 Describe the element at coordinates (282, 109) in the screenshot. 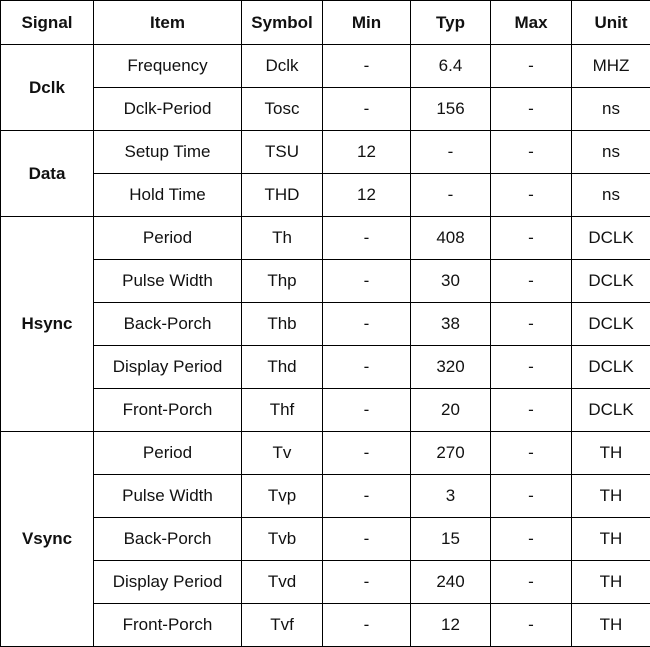

I see `symbol-cell: Tosc` at that location.